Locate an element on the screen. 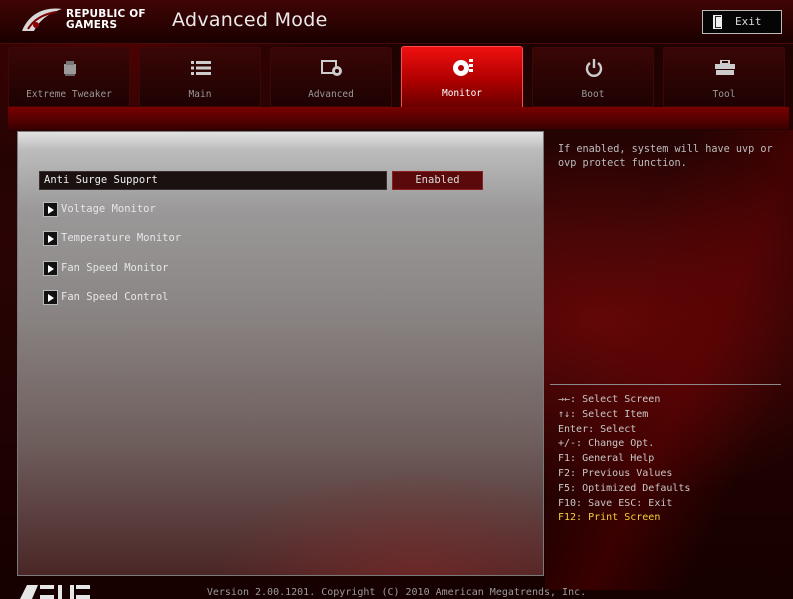  submenu-label: Fan Speed Monitor is located at coordinates (115, 268).